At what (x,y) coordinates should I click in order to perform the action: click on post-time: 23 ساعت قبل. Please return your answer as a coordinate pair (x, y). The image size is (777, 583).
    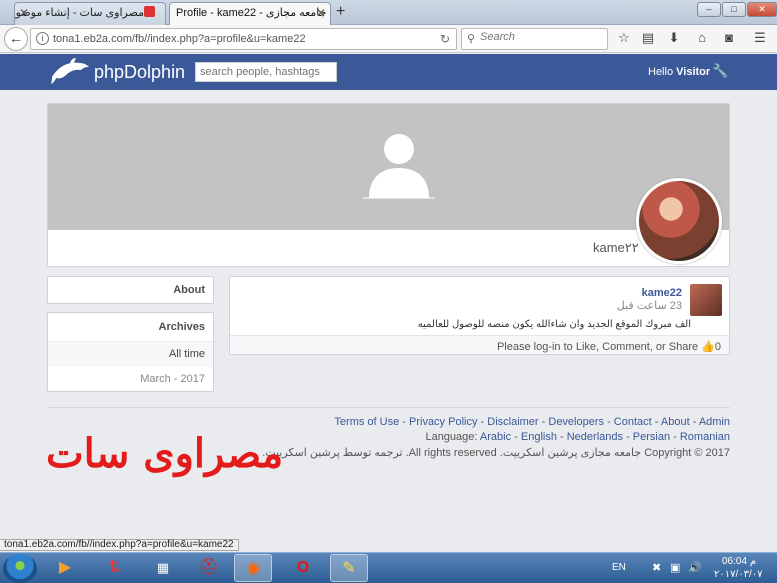
    Looking at the image, I should click on (649, 305).